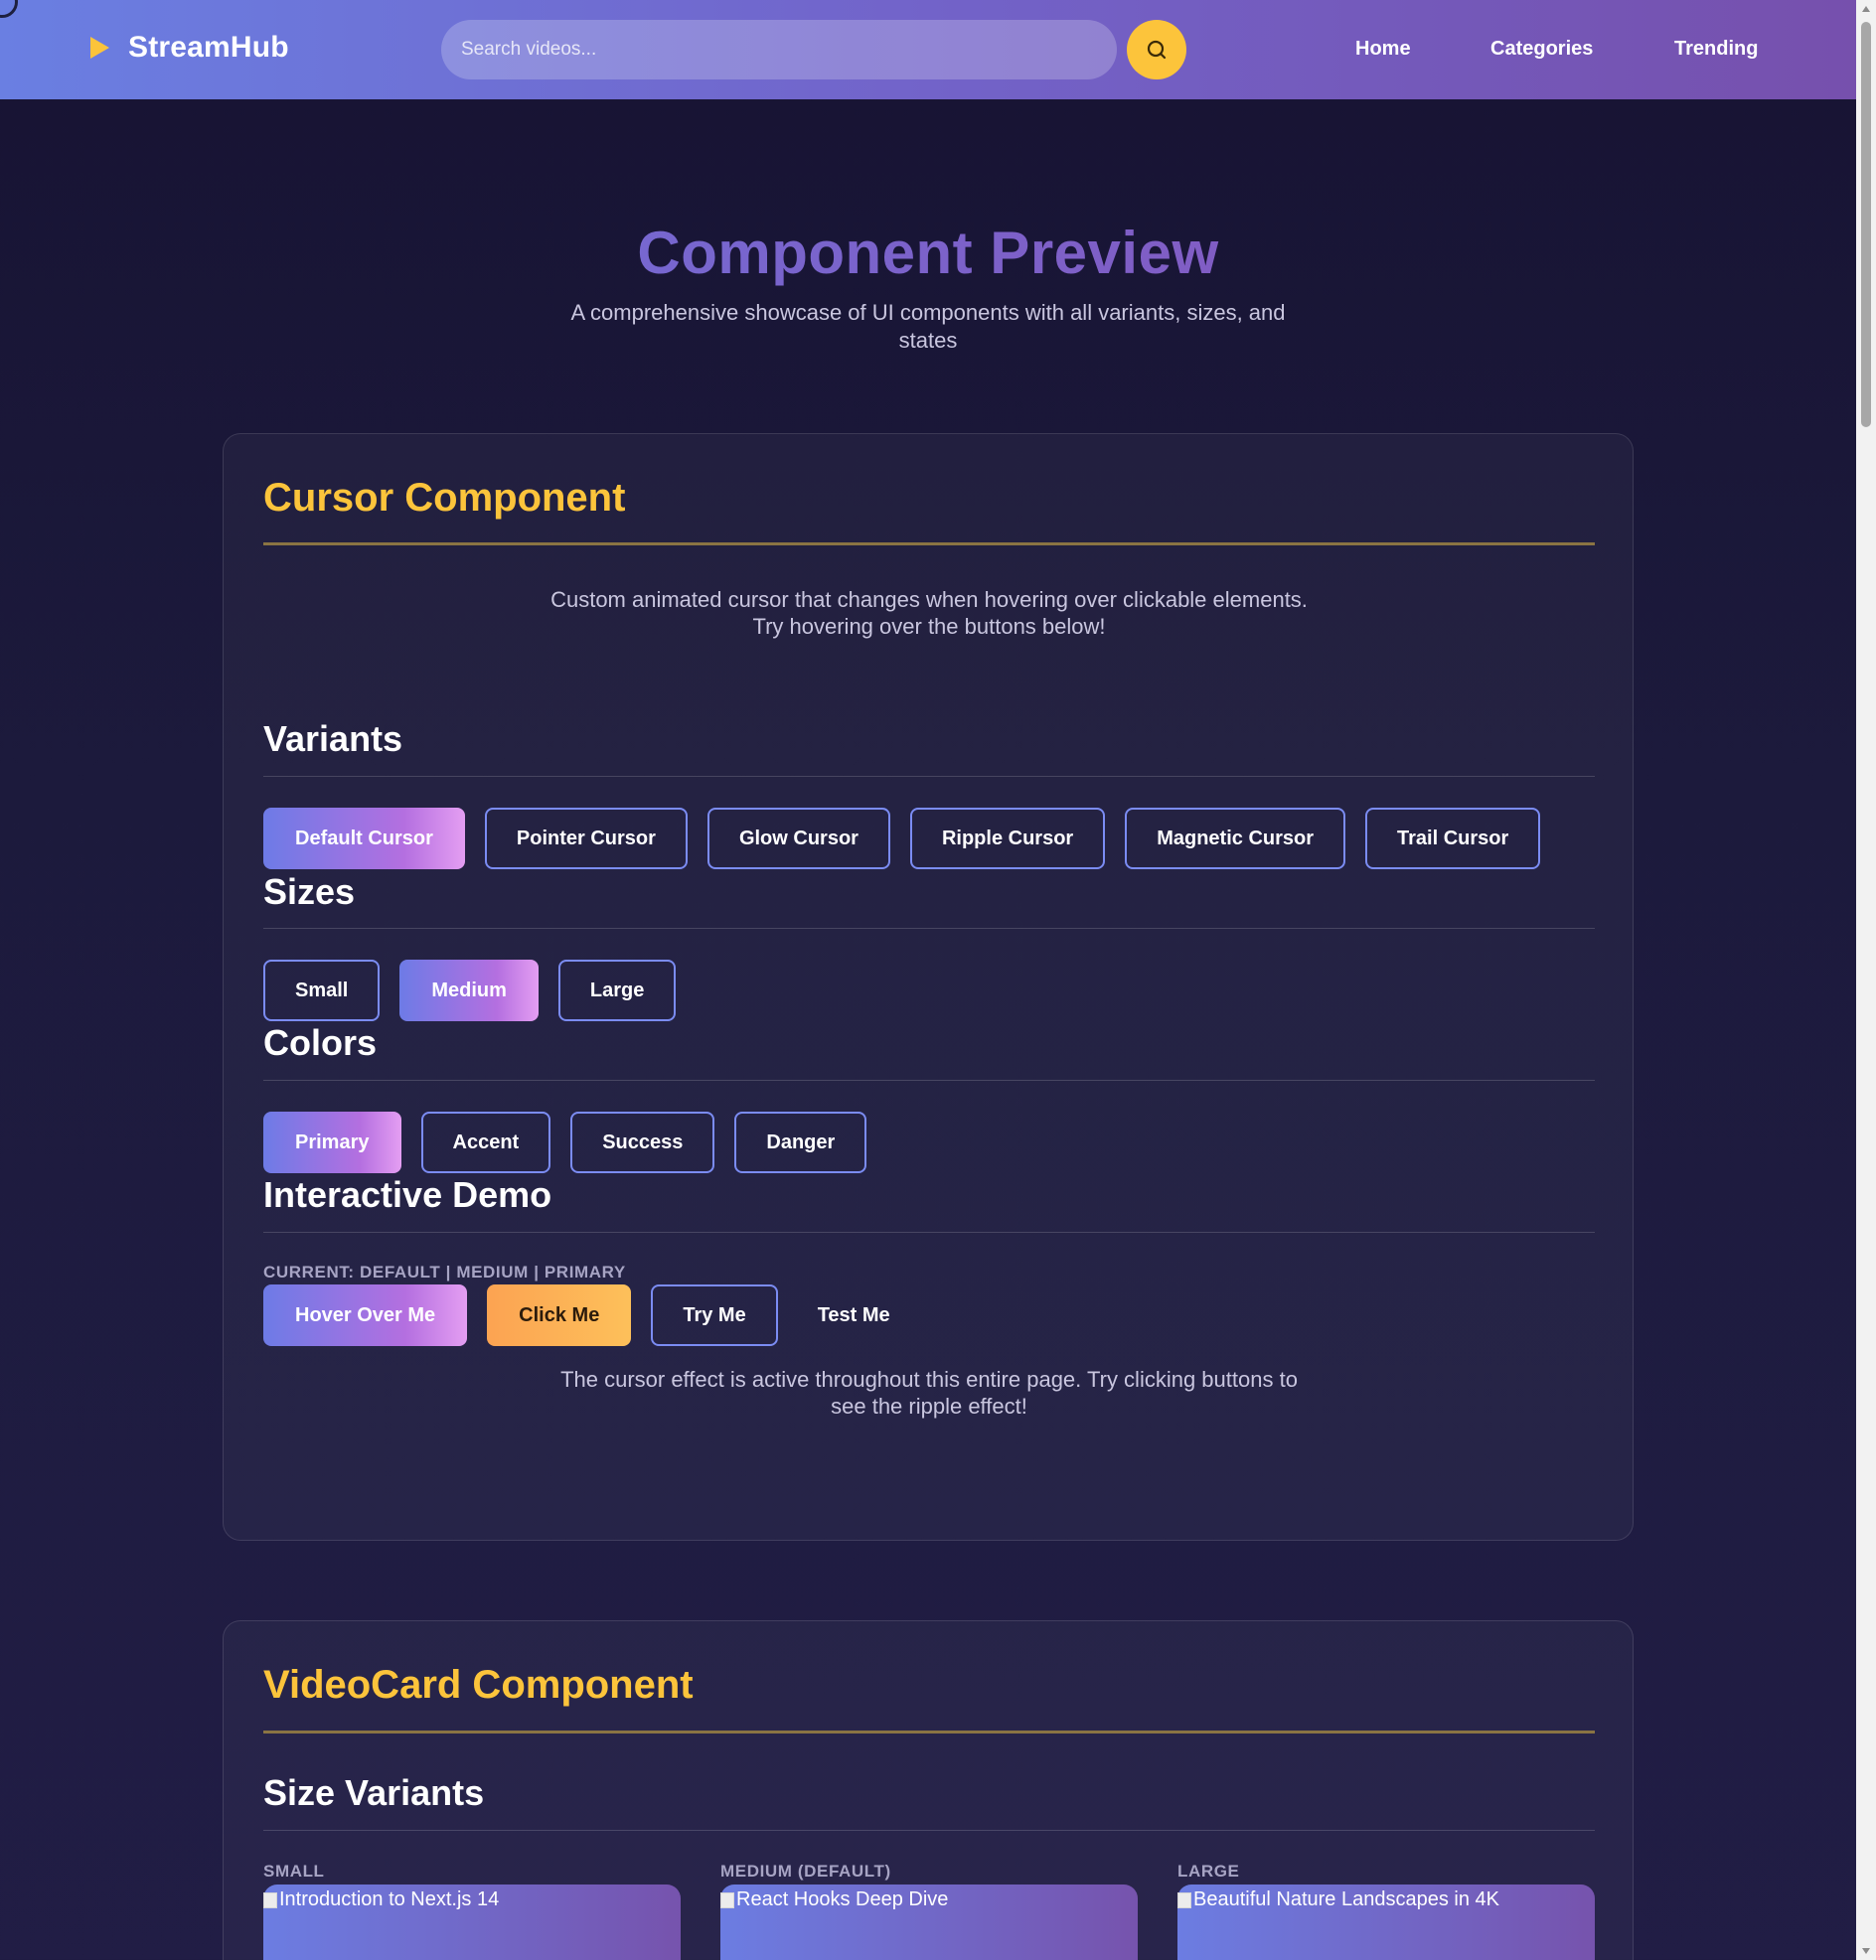  Describe the element at coordinates (714, 1315) in the screenshot. I see `try-me-button: Try Me` at that location.